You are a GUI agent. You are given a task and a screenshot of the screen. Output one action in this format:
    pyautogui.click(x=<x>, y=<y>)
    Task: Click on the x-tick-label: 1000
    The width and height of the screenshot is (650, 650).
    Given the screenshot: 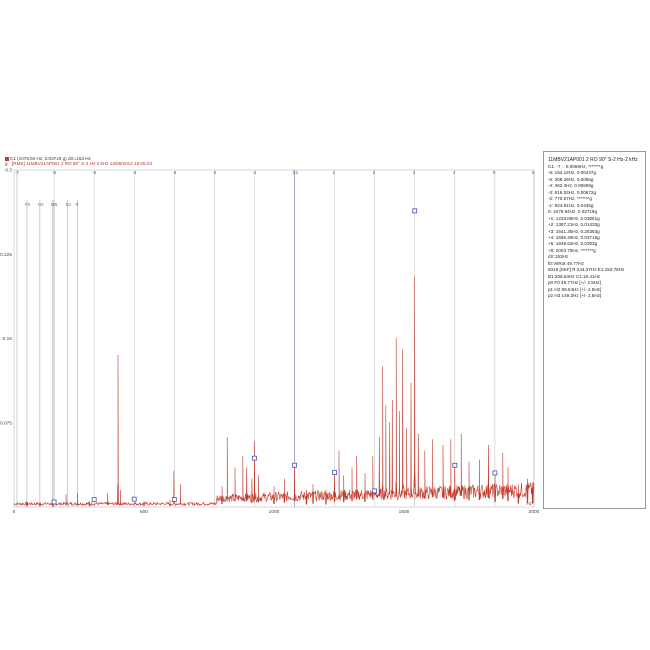 What is the action you would take?
    pyautogui.click(x=274, y=512)
    